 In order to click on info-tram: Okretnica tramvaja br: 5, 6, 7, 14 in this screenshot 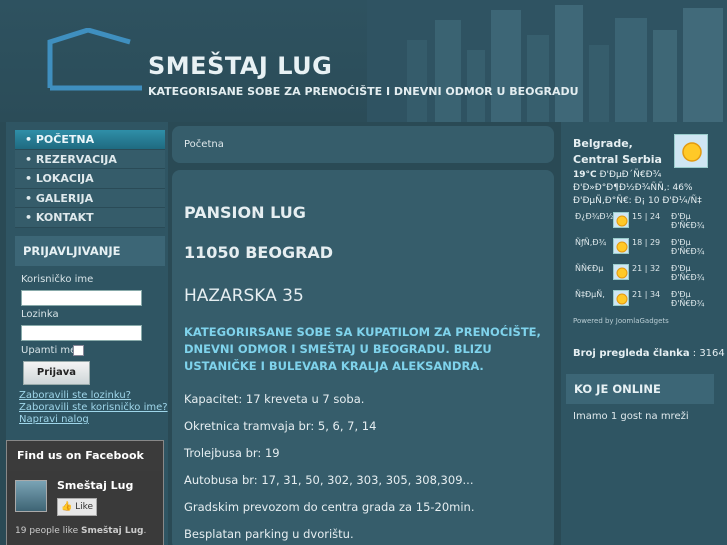, I will do `click(280, 426)`.